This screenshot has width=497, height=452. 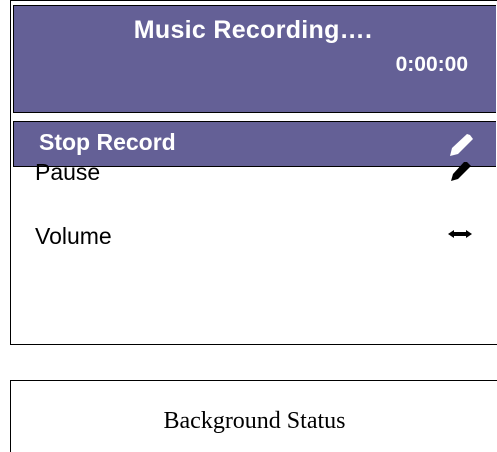 I want to click on menu-item-pause: Pause, so click(x=254, y=172).